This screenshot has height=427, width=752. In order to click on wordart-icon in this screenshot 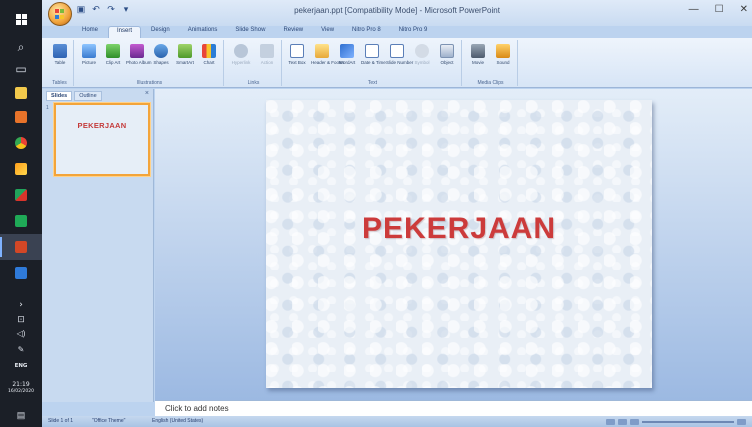, I will do `click(347, 51)`.